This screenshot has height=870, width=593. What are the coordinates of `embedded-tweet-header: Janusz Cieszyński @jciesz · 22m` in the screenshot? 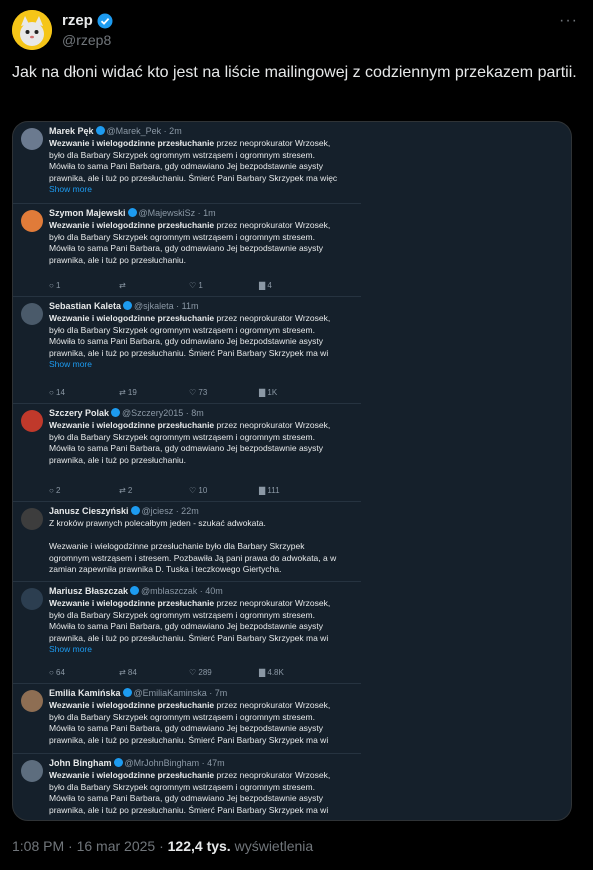 It's located at (124, 511).